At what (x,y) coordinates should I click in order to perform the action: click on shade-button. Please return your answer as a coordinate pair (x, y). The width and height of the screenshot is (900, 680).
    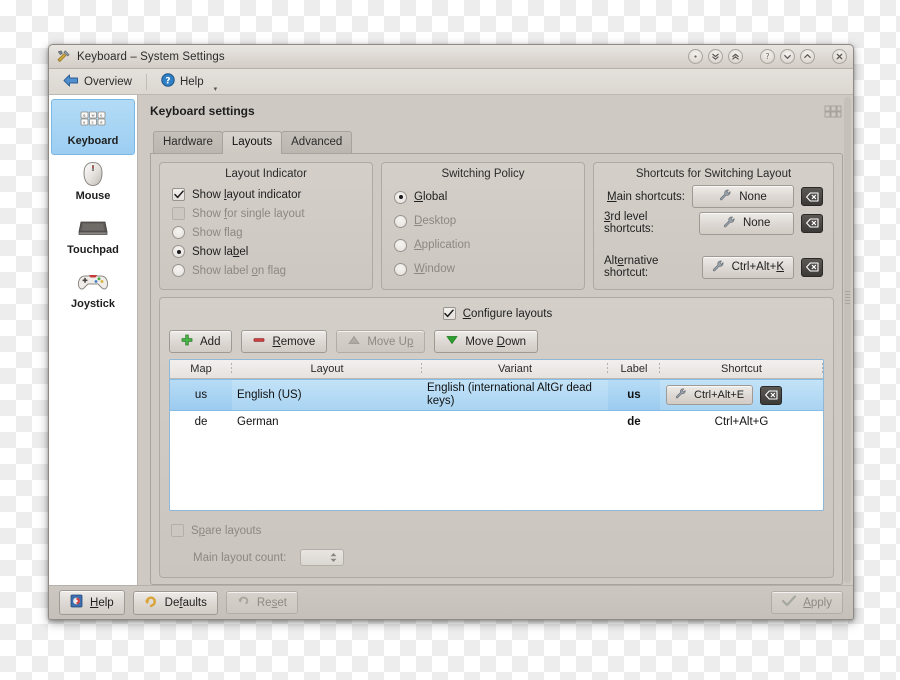
    Looking at the image, I should click on (695, 56).